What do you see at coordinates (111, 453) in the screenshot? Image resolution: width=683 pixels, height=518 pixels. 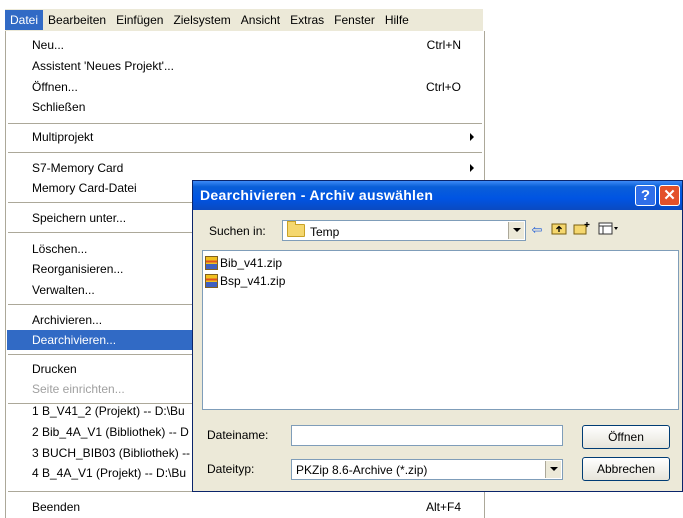 I see `menu-item-label: 3 BUCH_BIB03 (Bibliothek) --` at bounding box center [111, 453].